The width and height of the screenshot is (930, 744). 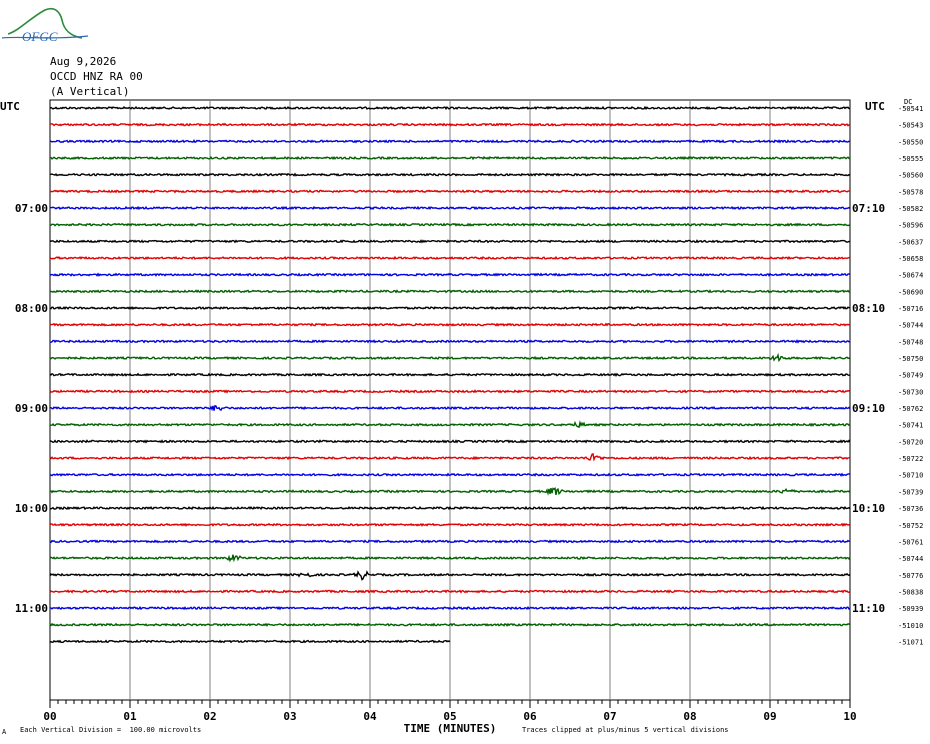 I want to click on utc-right-label: UTC, so click(x=875, y=106).